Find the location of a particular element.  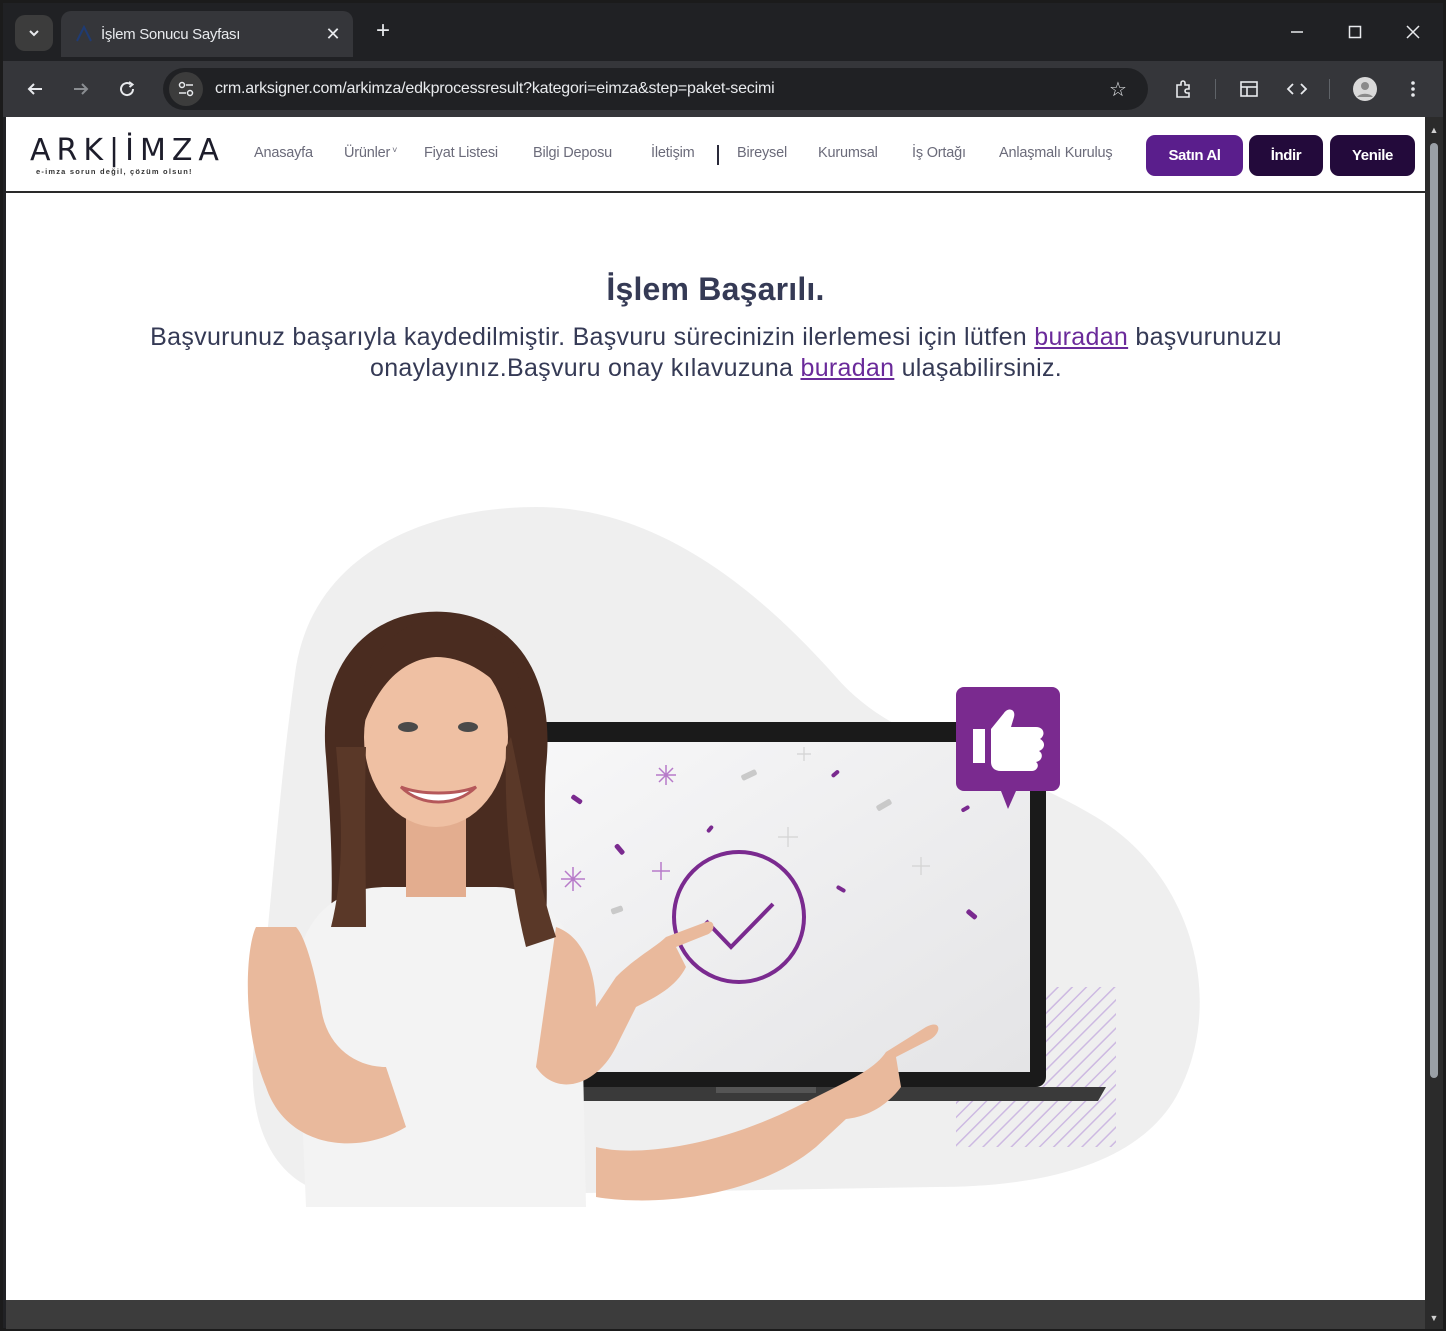

renew-button: Yenile is located at coordinates (1372, 155).